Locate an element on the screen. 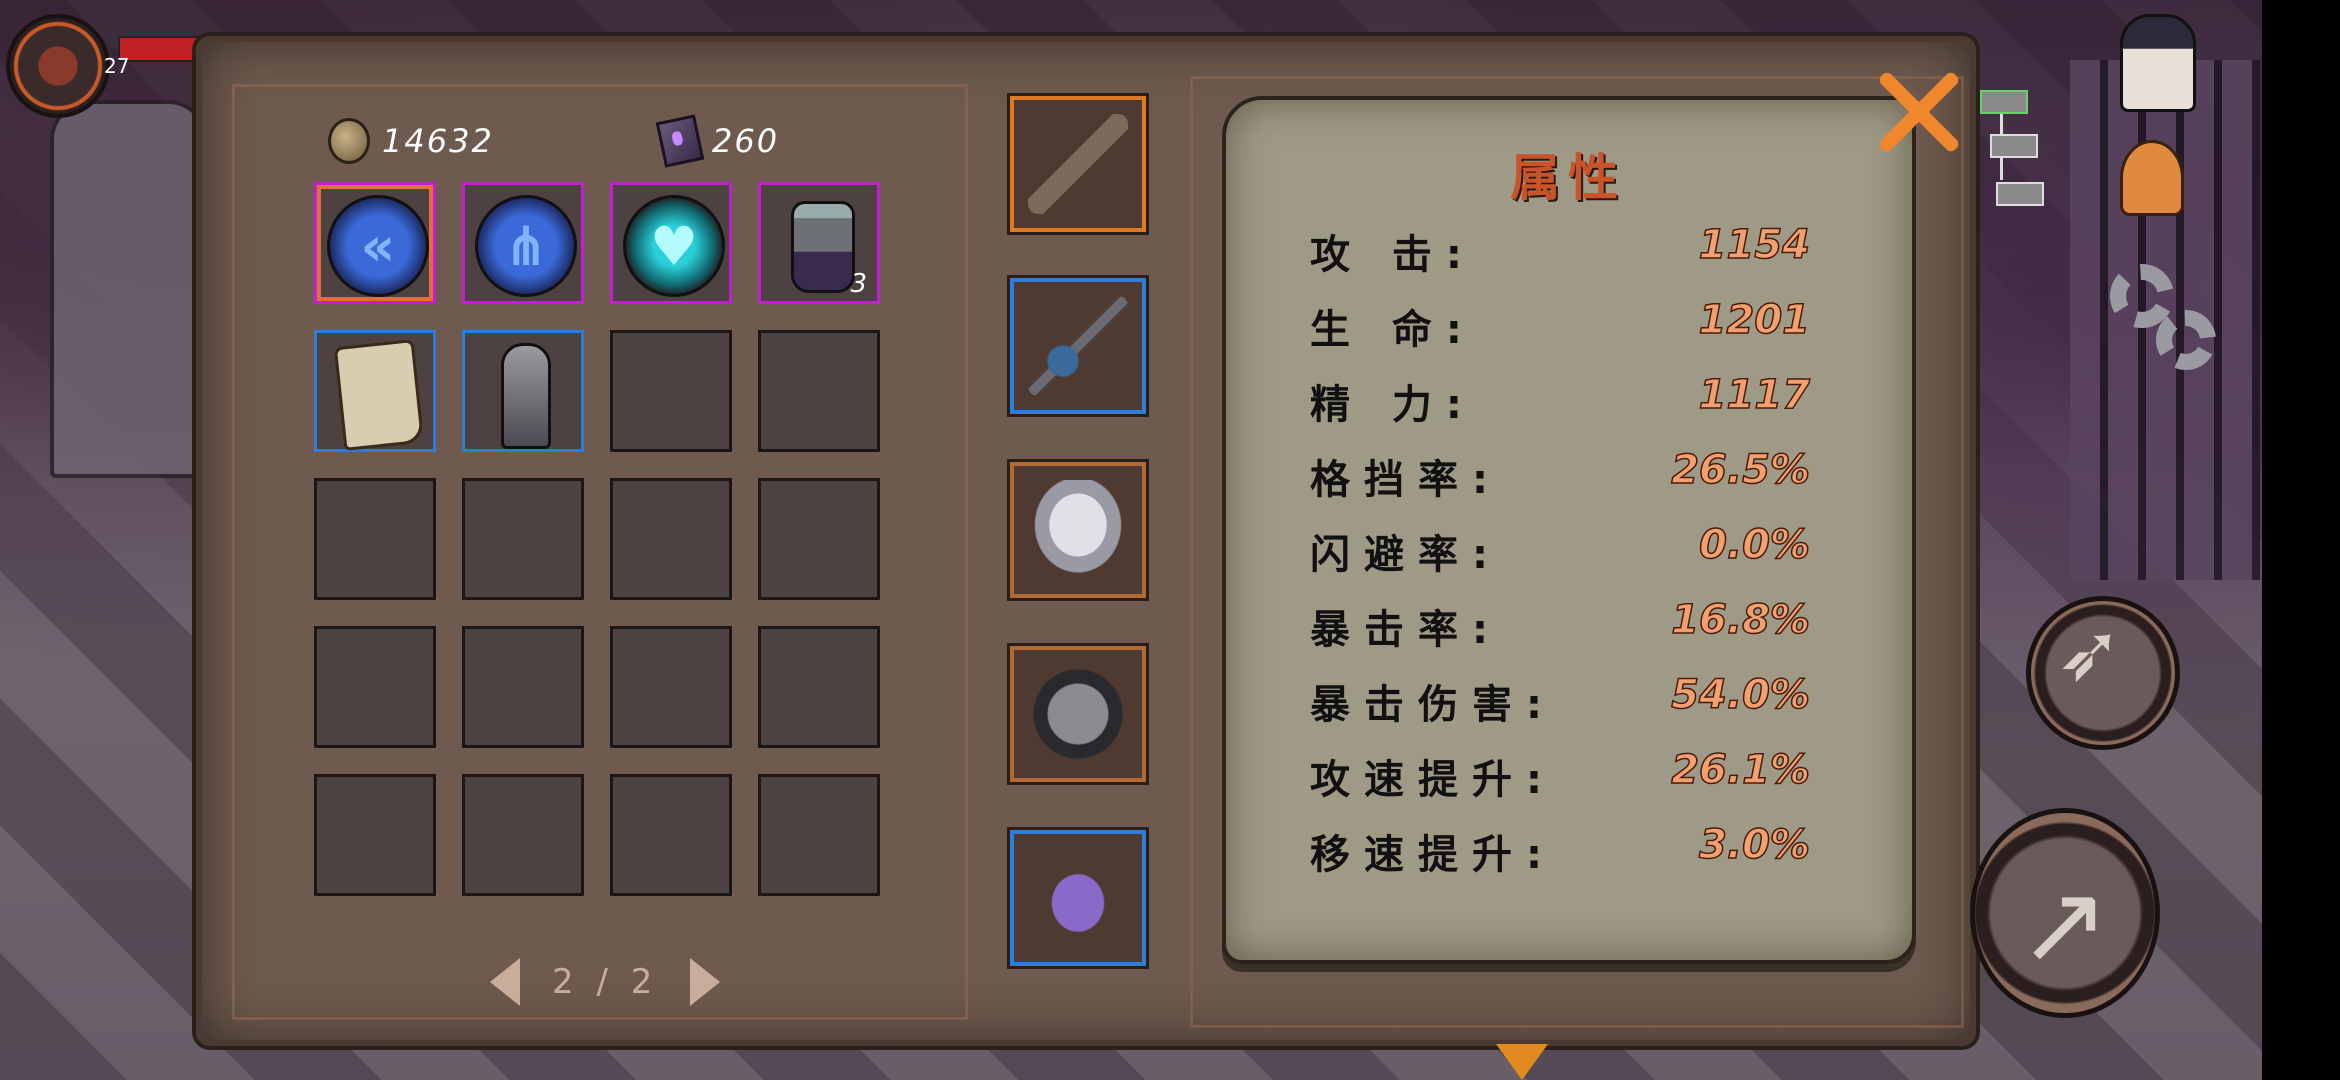  mask-icon is located at coordinates (1078, 530).